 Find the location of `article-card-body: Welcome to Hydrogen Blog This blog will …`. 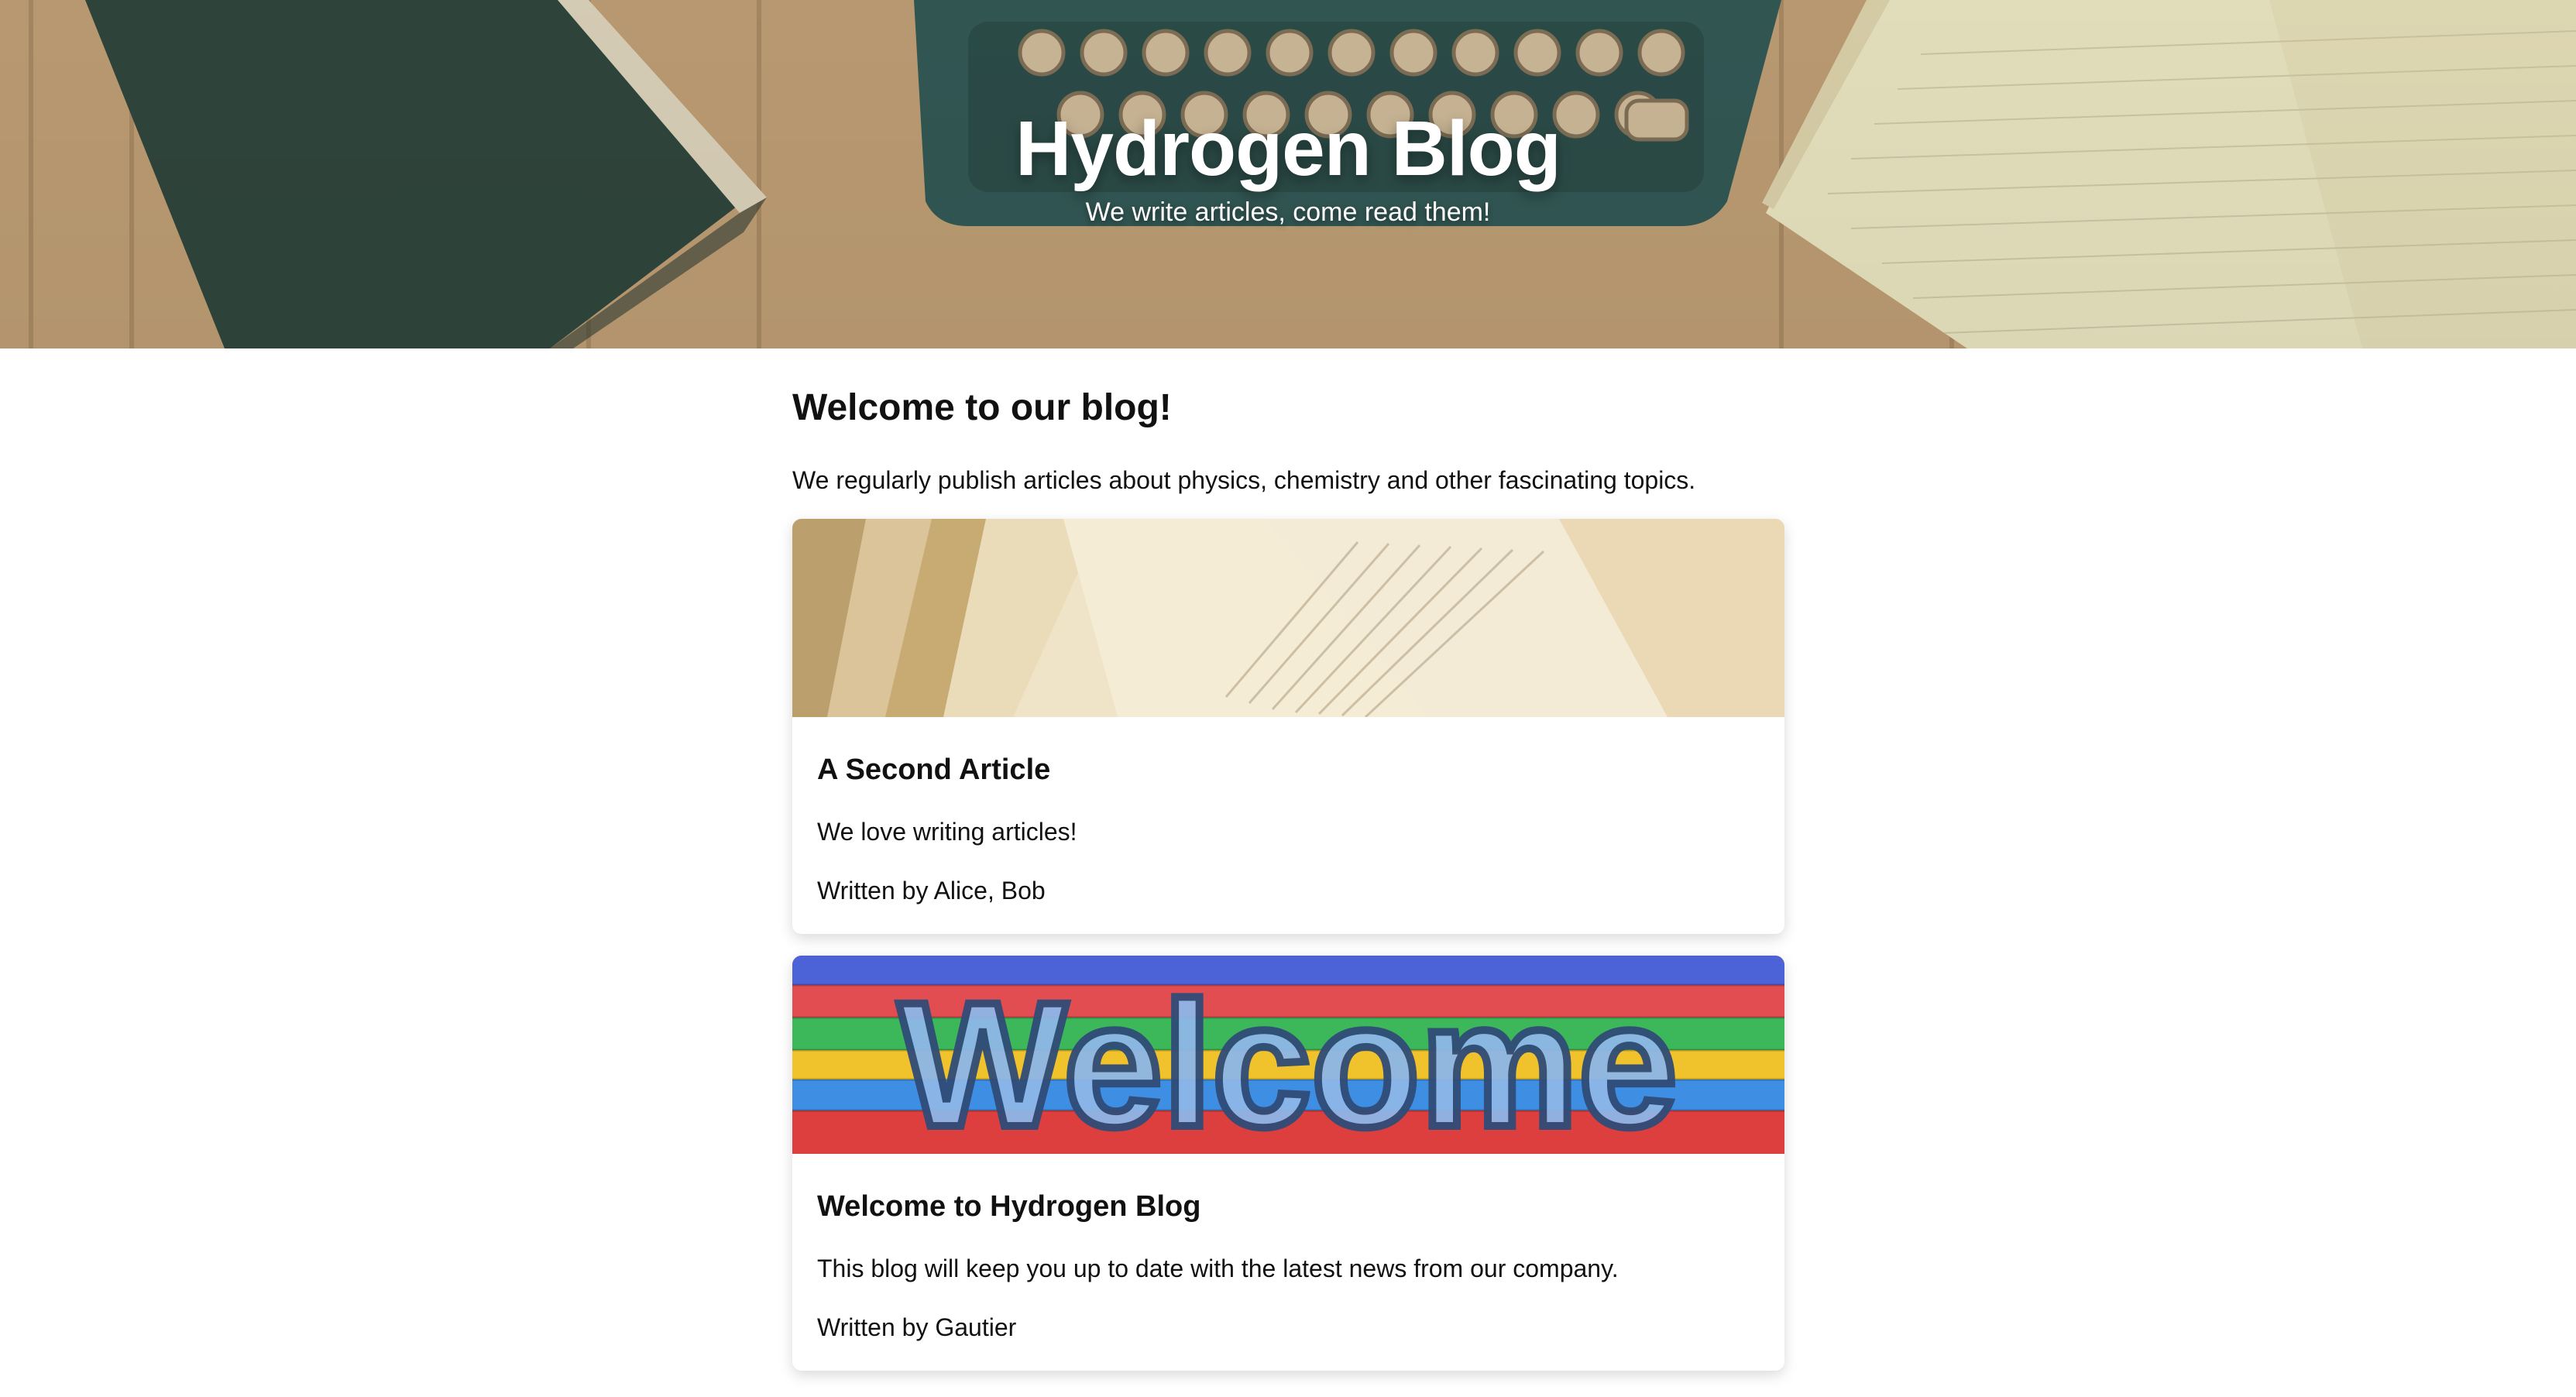

article-card-body: Welcome to Hydrogen Blog This blog will … is located at coordinates (1288, 1262).